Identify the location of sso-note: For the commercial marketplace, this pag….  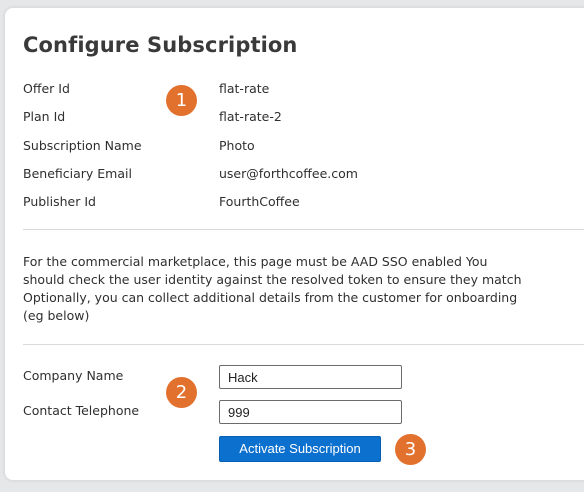
(272, 289).